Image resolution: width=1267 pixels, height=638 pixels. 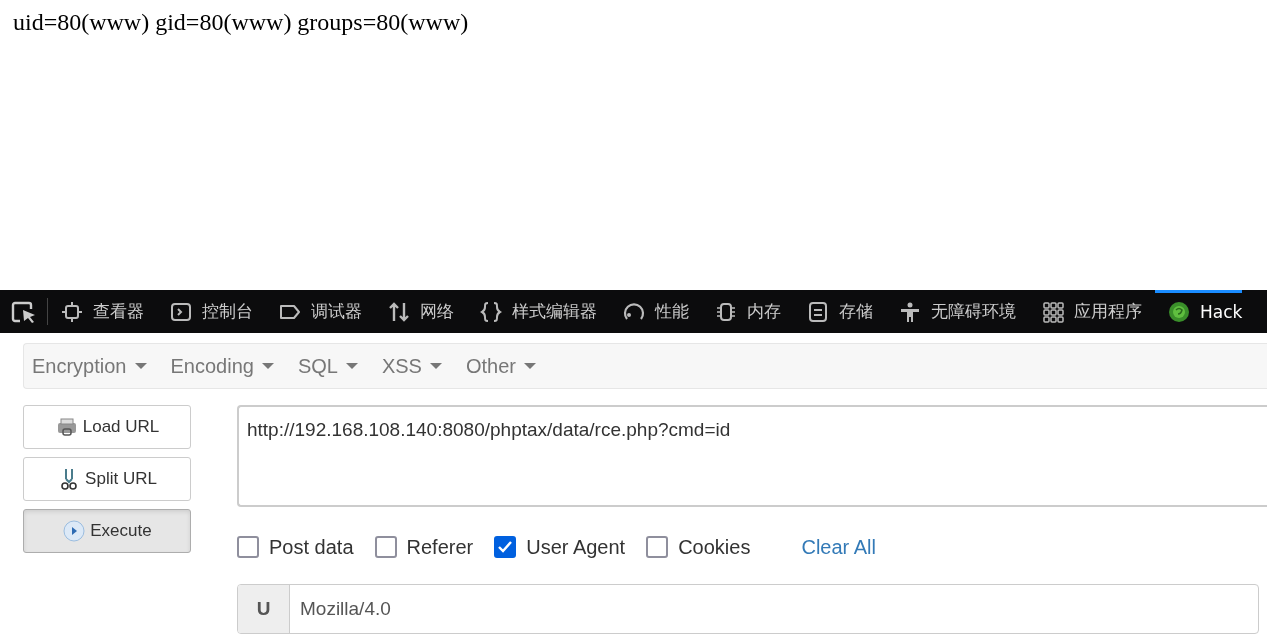 What do you see at coordinates (421, 311) in the screenshot?
I see `devtools-tab: 网络` at bounding box center [421, 311].